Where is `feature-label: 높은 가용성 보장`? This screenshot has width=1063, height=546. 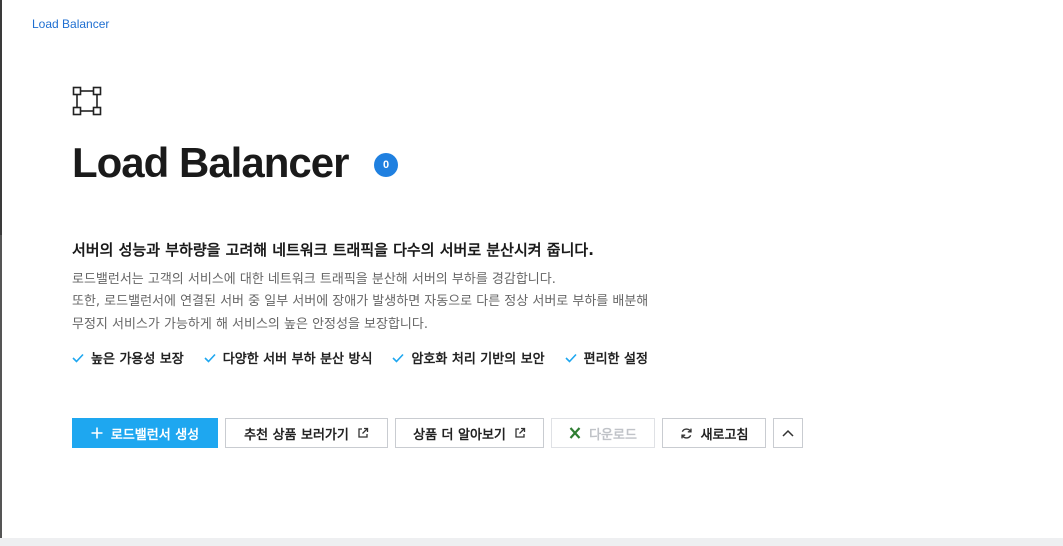
feature-label: 높은 가용성 보장 is located at coordinates (137, 359).